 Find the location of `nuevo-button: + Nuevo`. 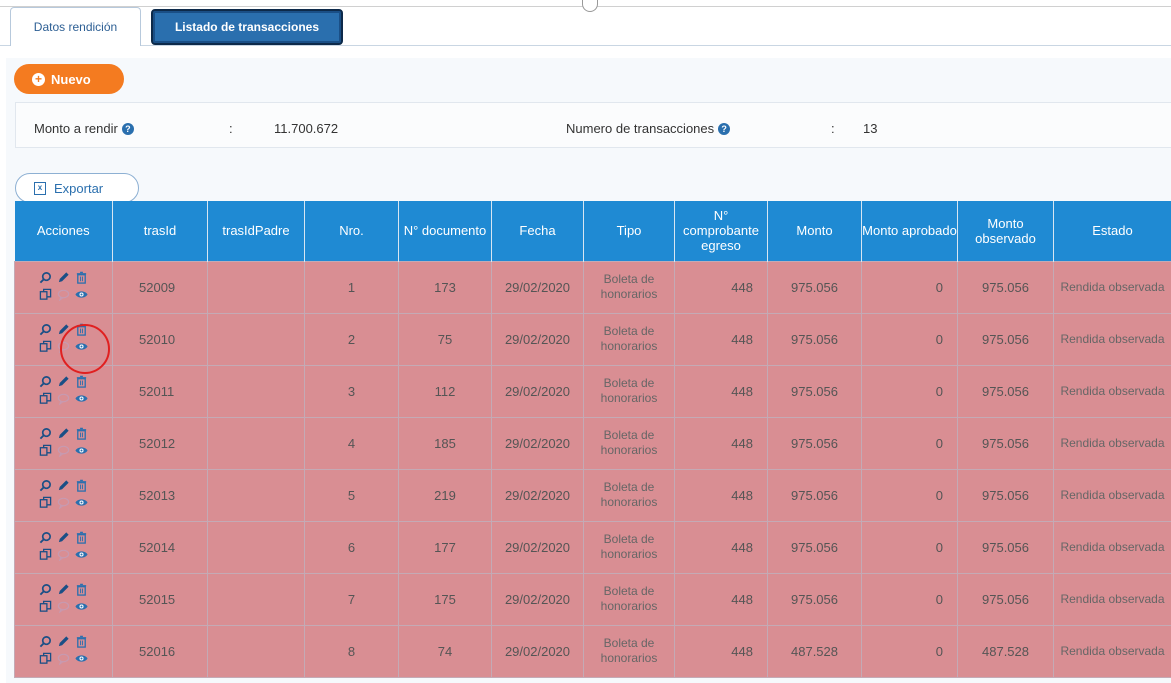

nuevo-button: + Nuevo is located at coordinates (69, 79).